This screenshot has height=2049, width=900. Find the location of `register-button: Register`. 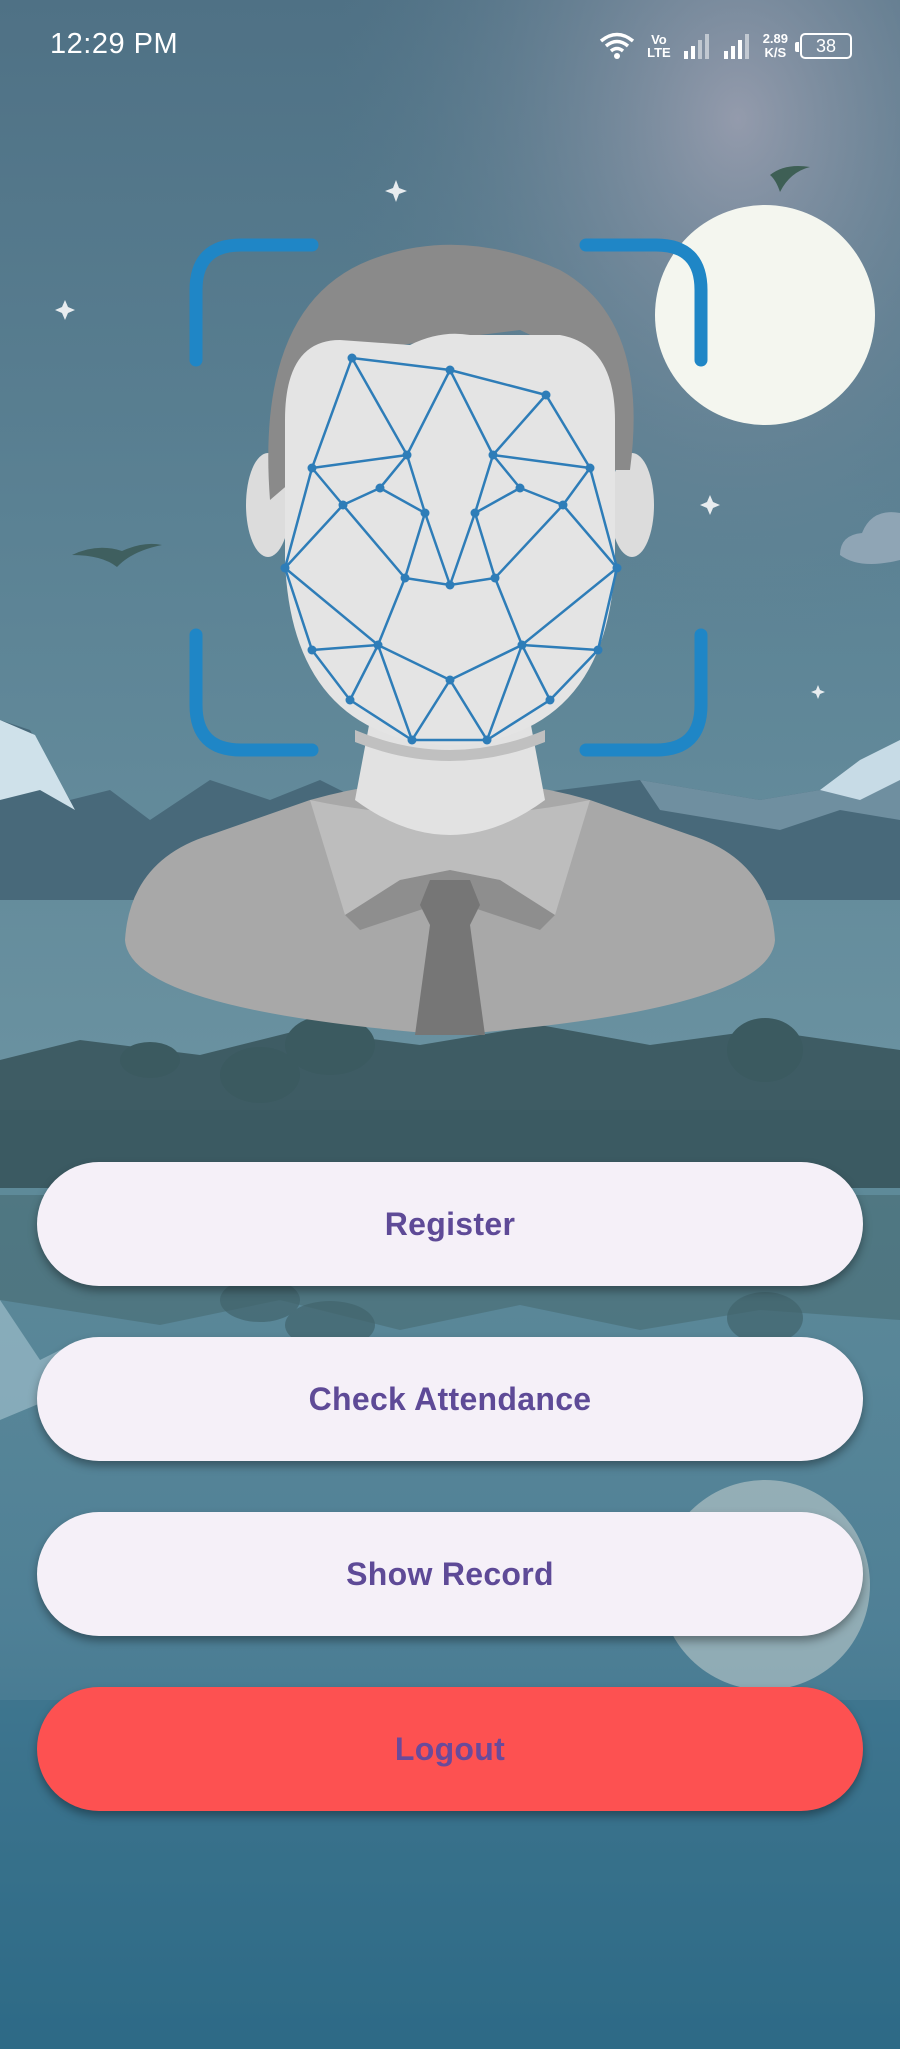

register-button: Register is located at coordinates (450, 1224).